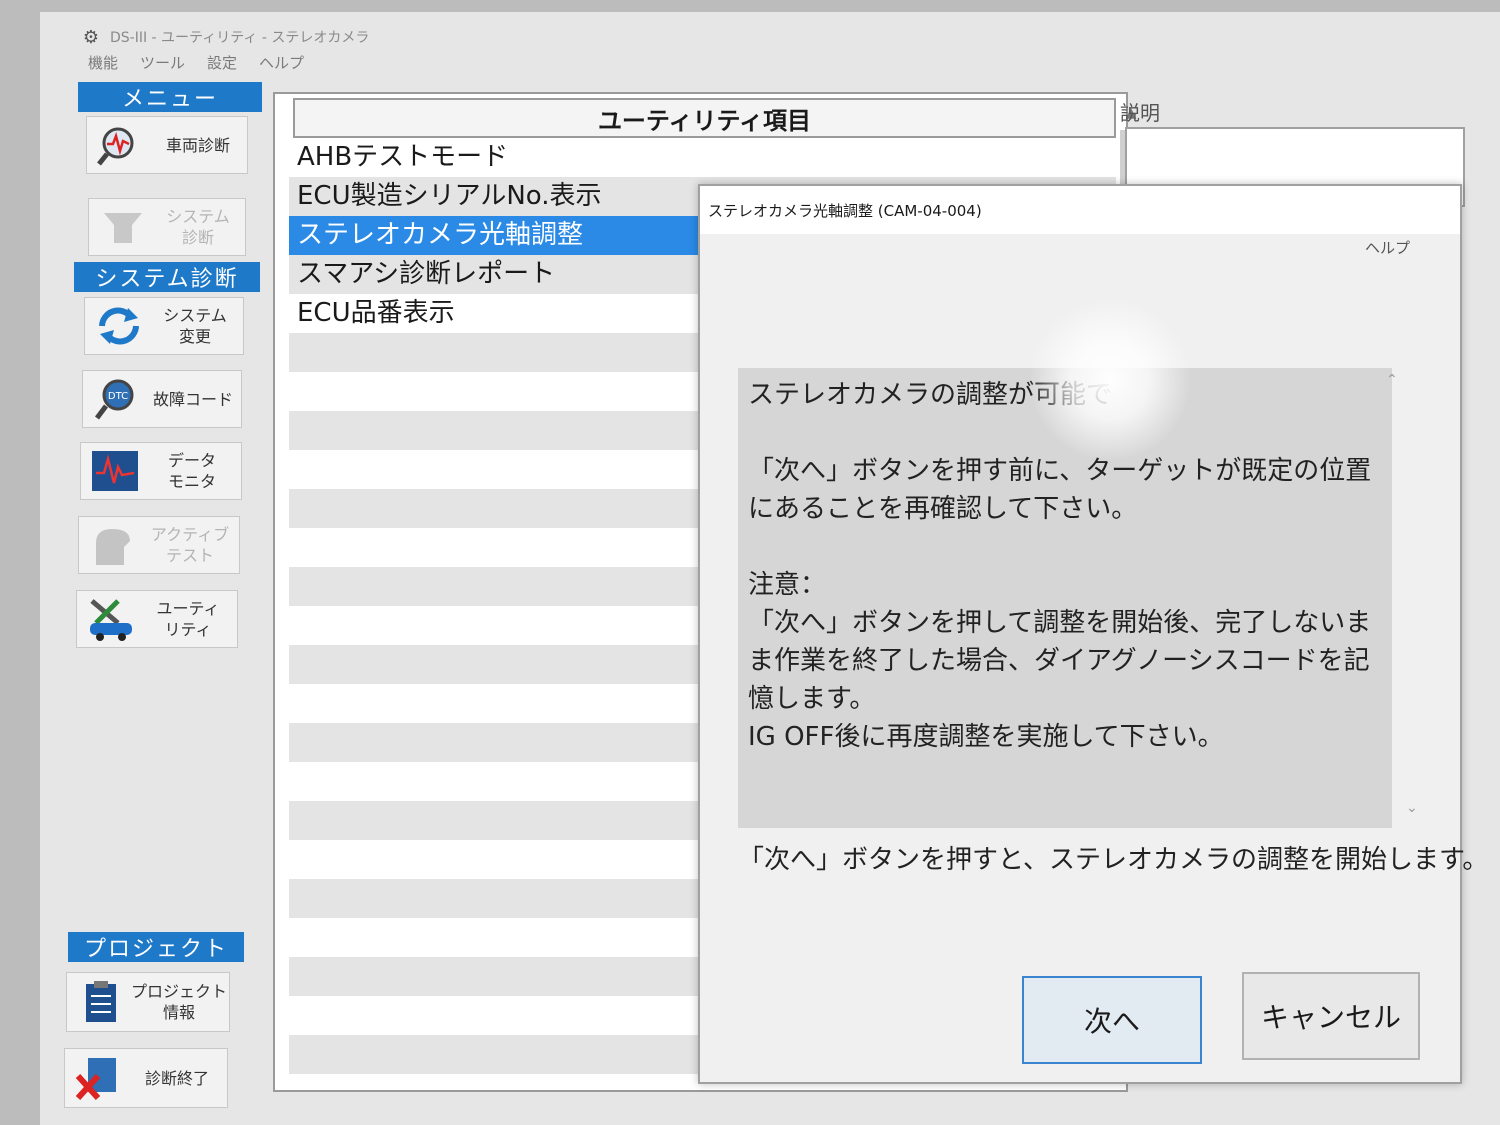 The width and height of the screenshot is (1500, 1125). Describe the element at coordinates (1080, 248) in the screenshot. I see `dialog-menu-help: ヘルプ` at that location.